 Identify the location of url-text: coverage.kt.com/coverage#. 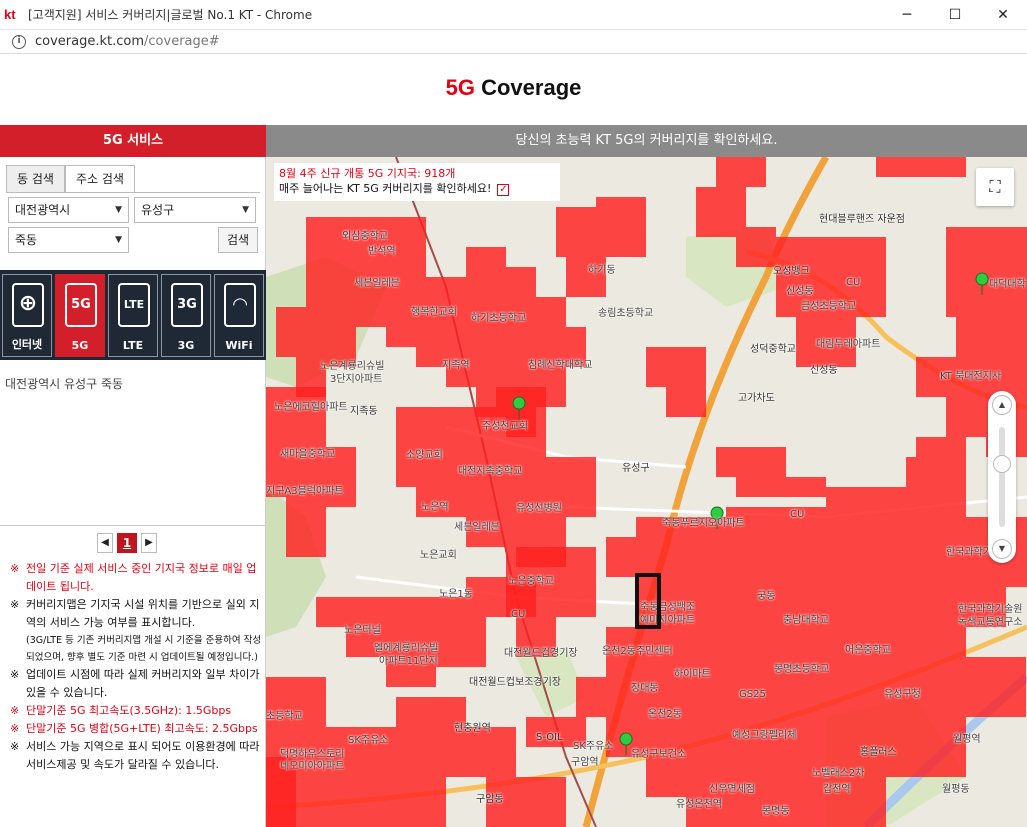
(127, 41).